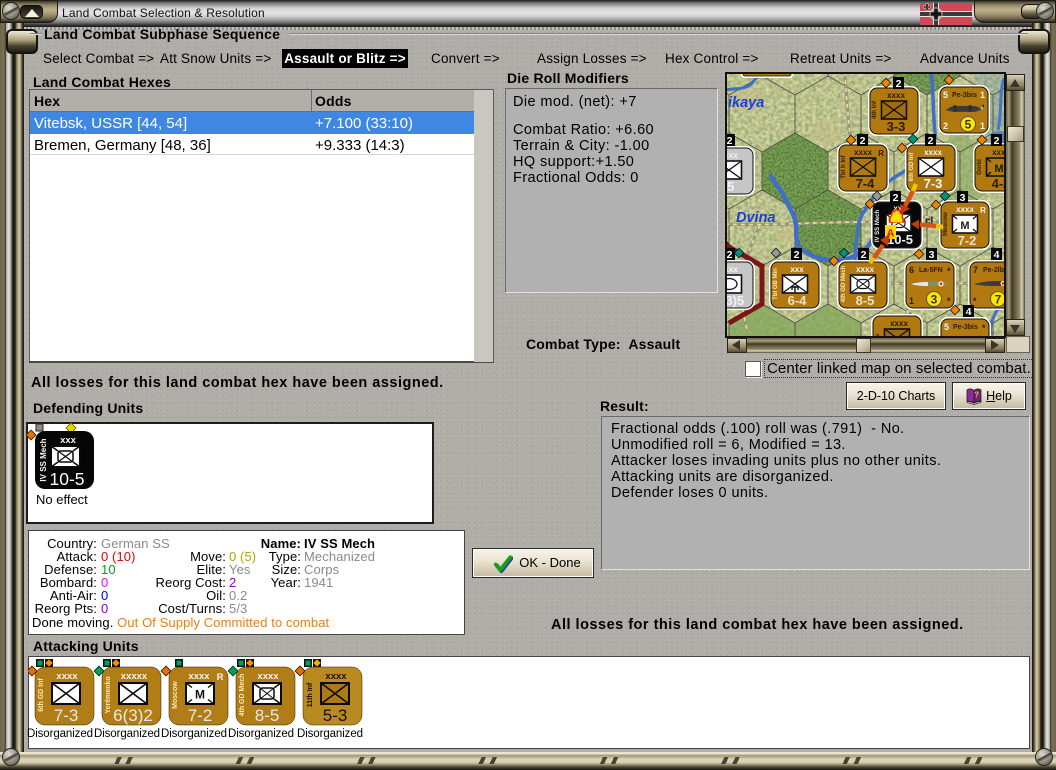 The image size is (1056, 770). I want to click on svg-text: Dvina, so click(756, 218).